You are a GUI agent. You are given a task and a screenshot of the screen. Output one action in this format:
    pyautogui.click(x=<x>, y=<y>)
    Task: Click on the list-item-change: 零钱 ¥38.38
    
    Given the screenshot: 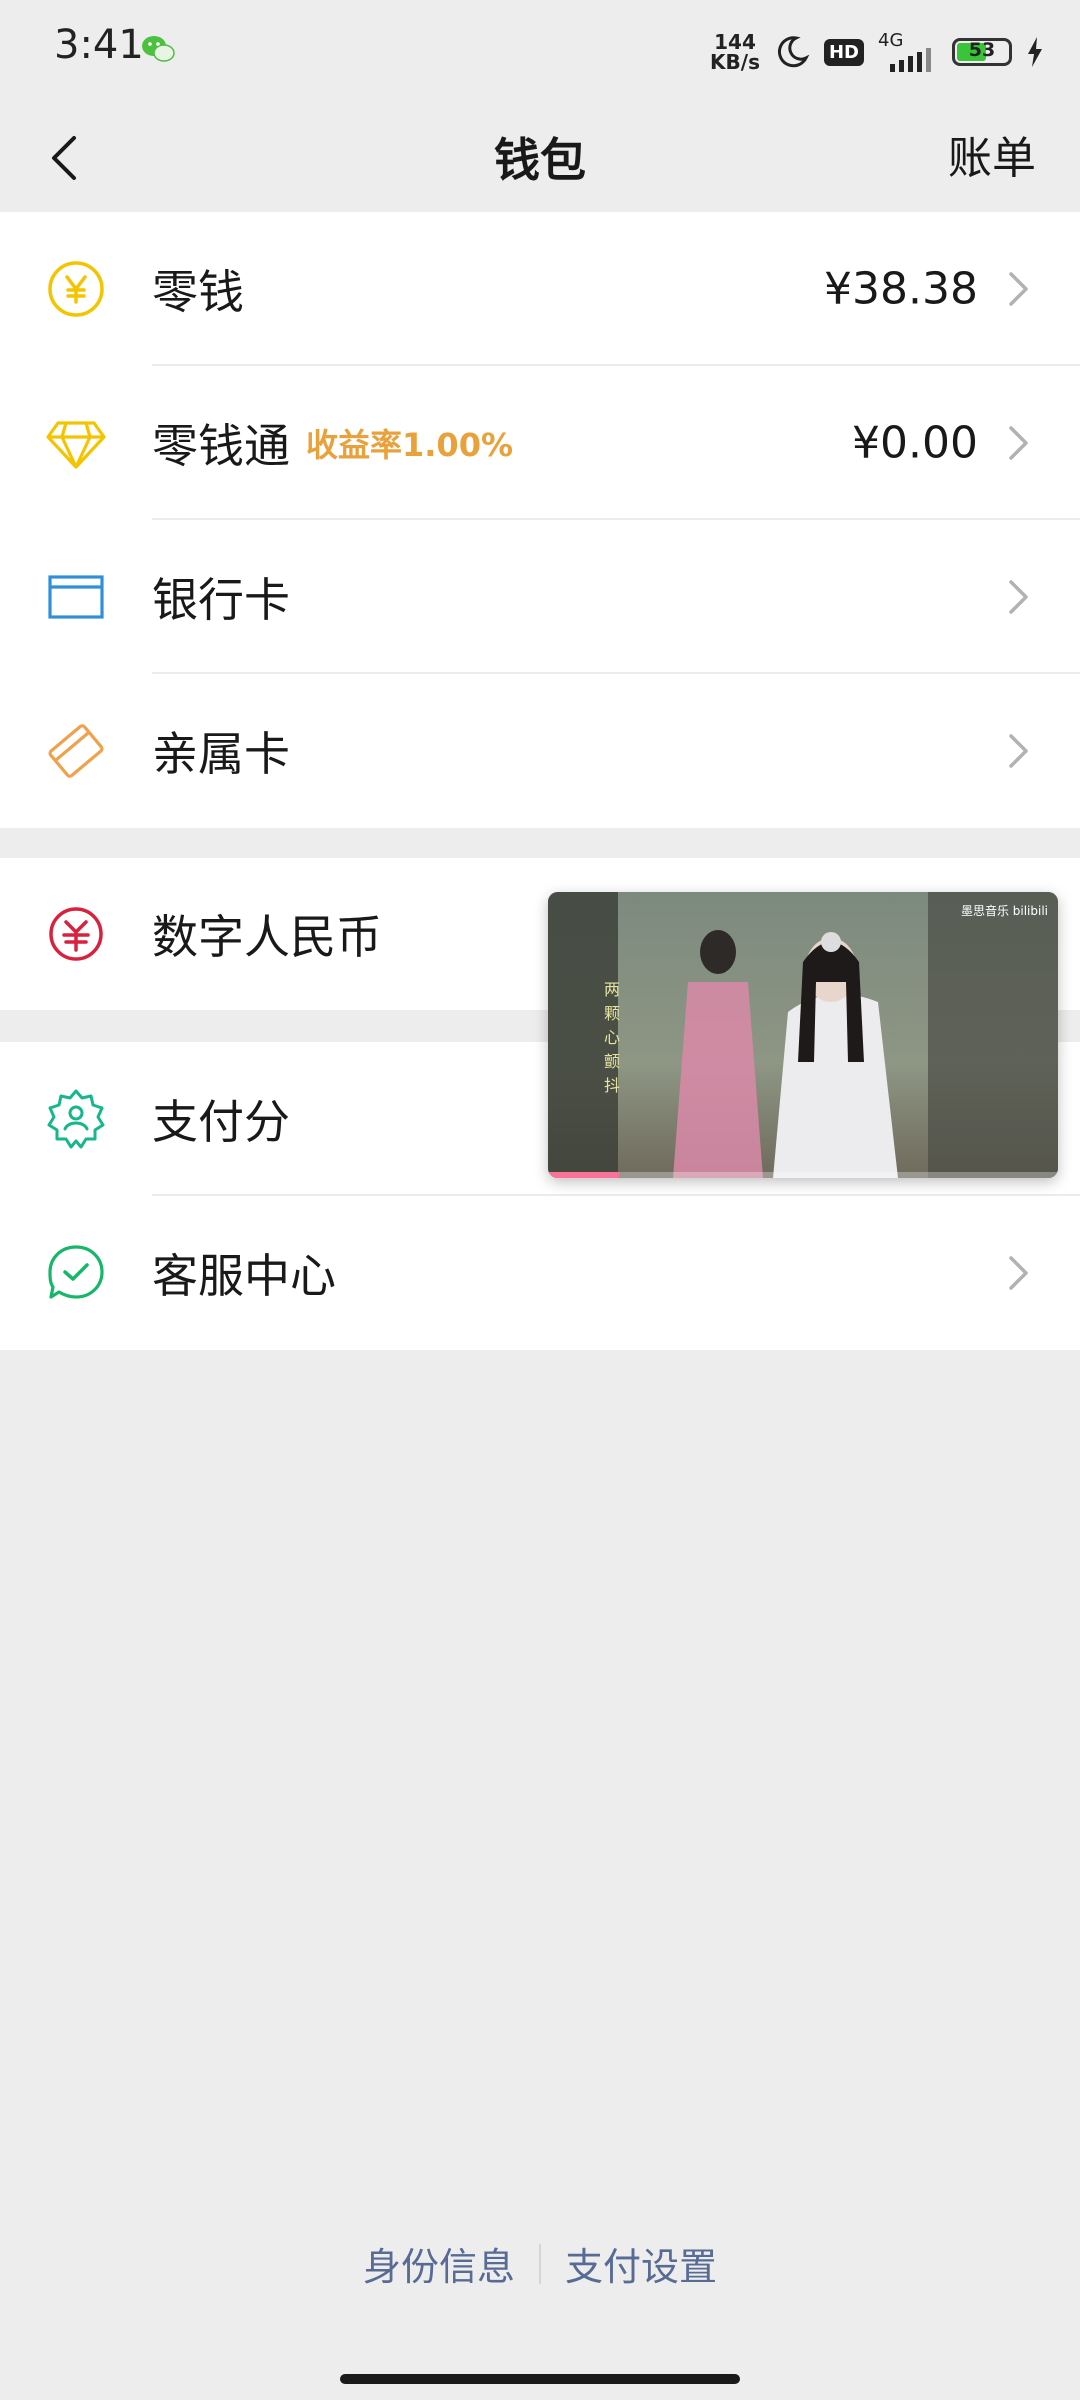 What is the action you would take?
    pyautogui.click(x=540, y=289)
    